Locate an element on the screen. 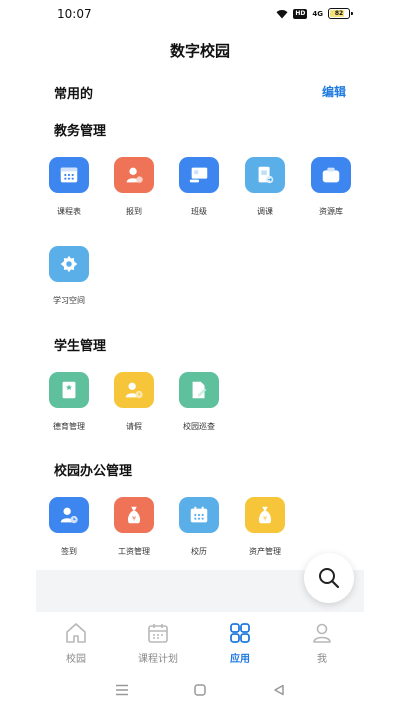 Image resolution: width=400 pixels, height=711 pixels. bottom-tabbar: 校园 课程计划 应用 我 is located at coordinates (200, 640).